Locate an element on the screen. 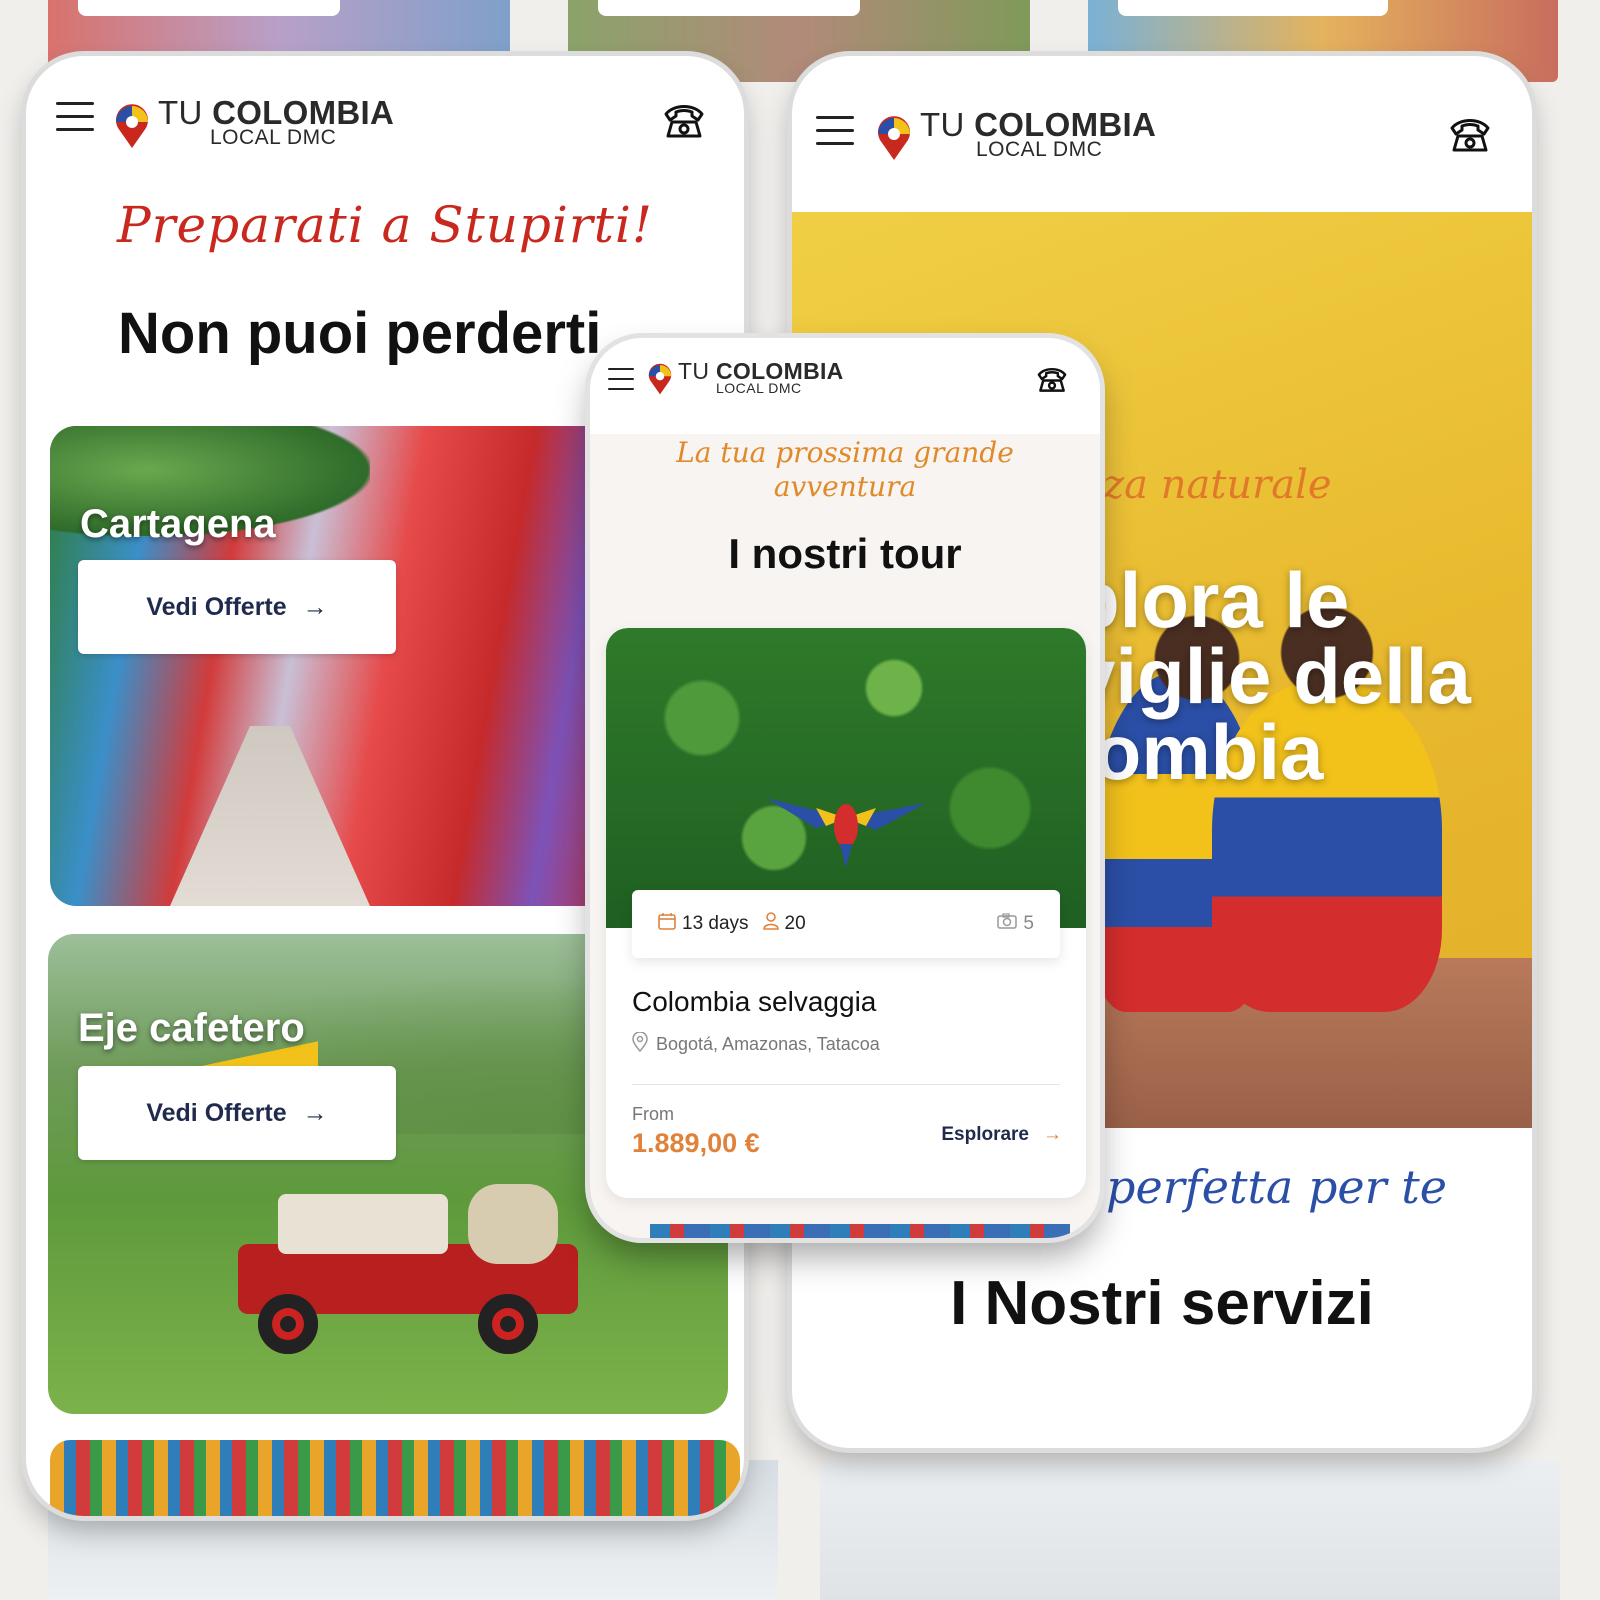  explore-label: Esplorare is located at coordinates (985, 1134).